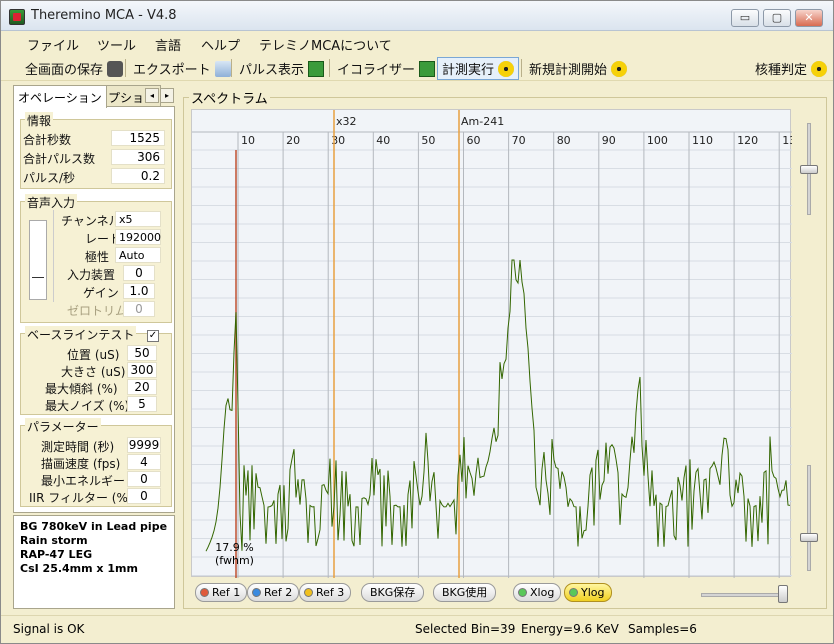 The image size is (834, 644). What do you see at coordinates (53, 44) in the screenshot?
I see `menu-file: ファイル` at bounding box center [53, 44].